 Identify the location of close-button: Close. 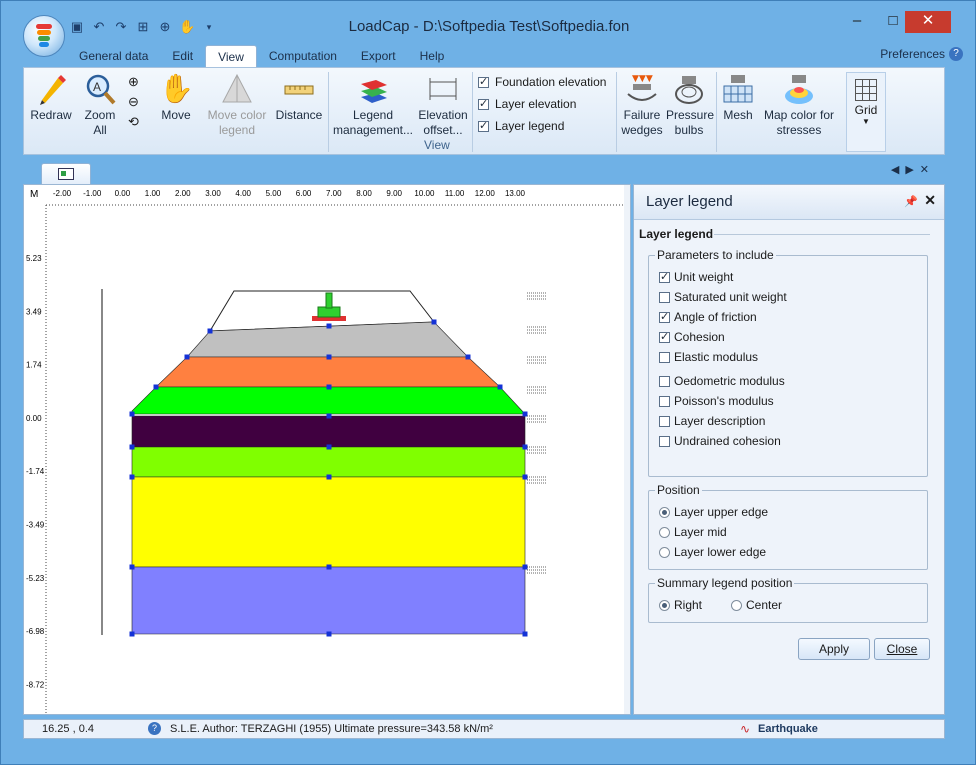
(902, 649).